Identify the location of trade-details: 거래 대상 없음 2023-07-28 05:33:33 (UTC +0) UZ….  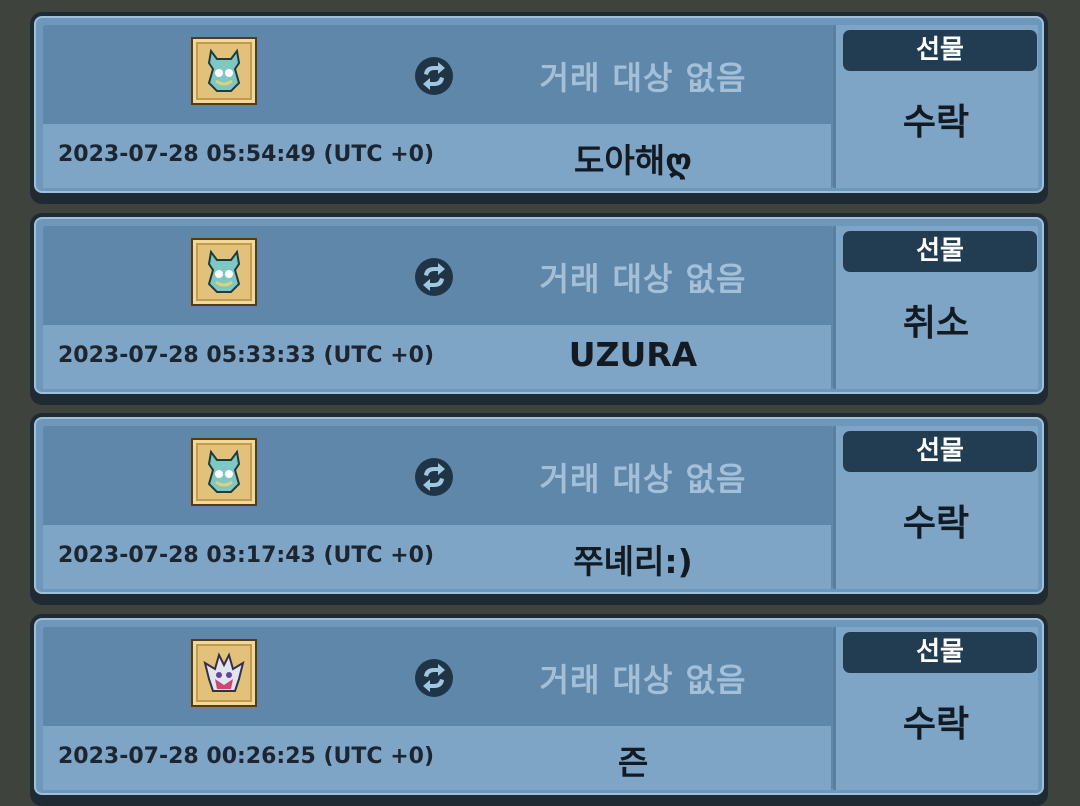
(438, 307).